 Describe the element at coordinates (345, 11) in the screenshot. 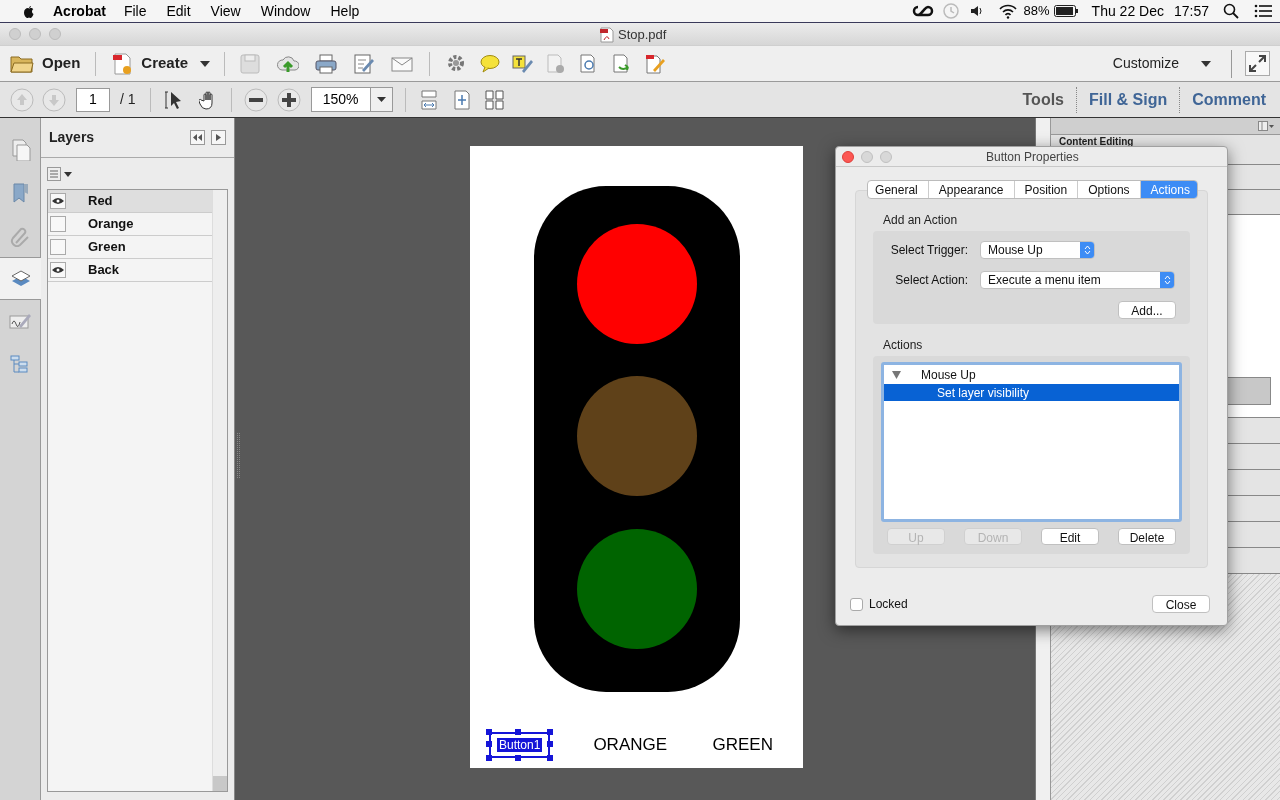

I see `menu-item: Help` at that location.